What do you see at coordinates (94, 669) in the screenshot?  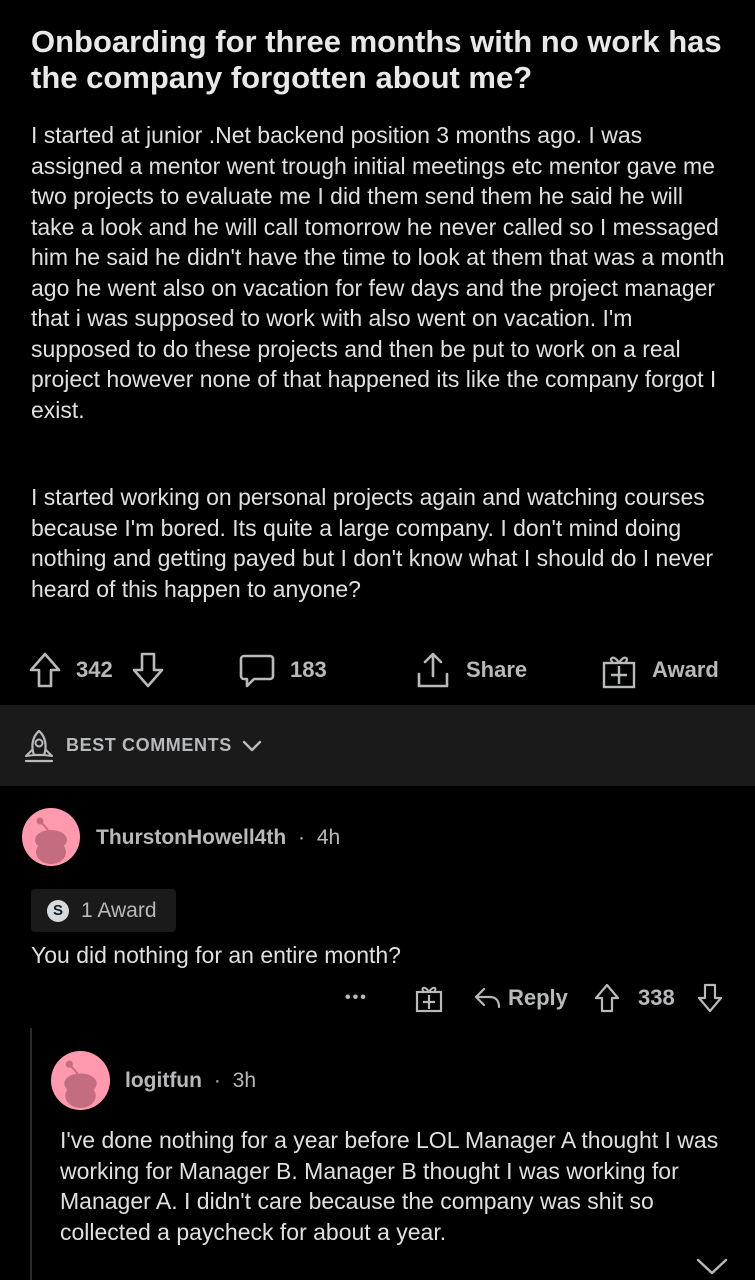 I see `post-vote-count: 342` at bounding box center [94, 669].